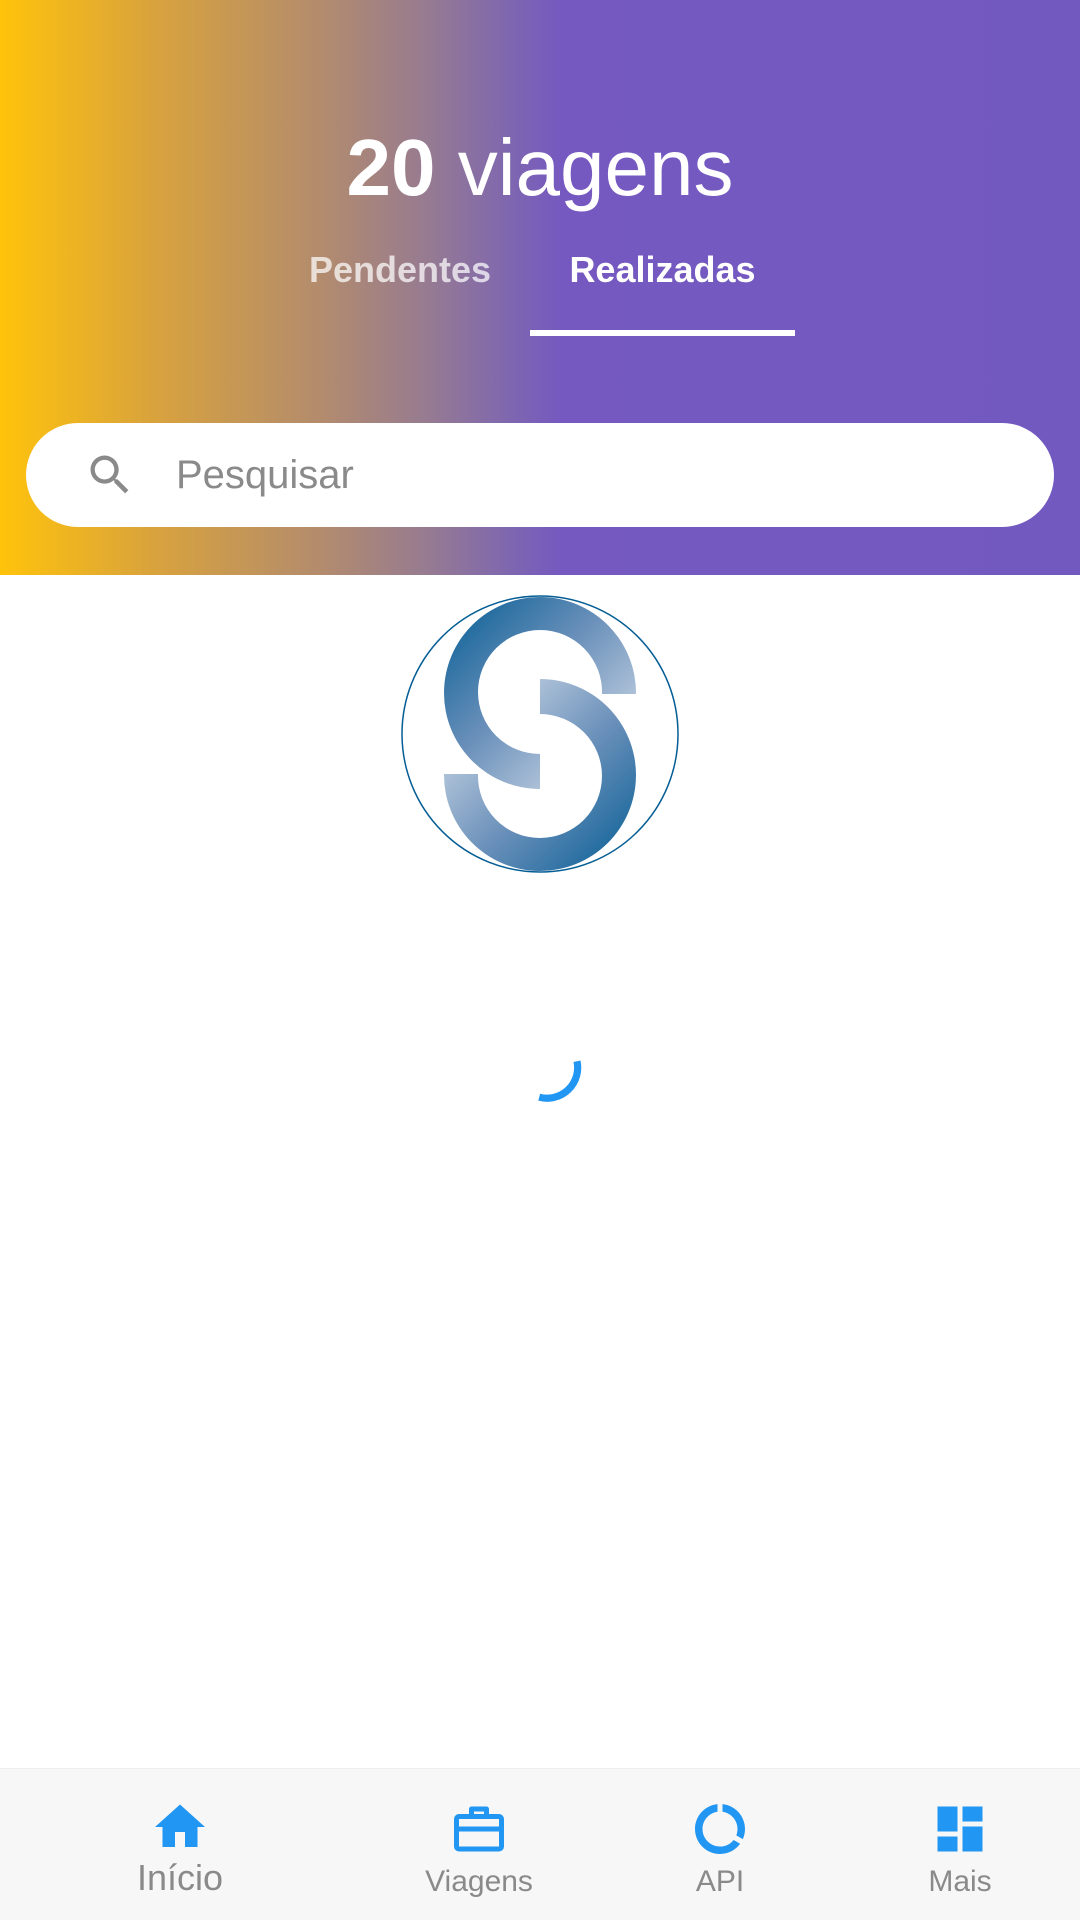 This screenshot has height=1920, width=1080. I want to click on nav-item-api: API, so click(720, 1844).